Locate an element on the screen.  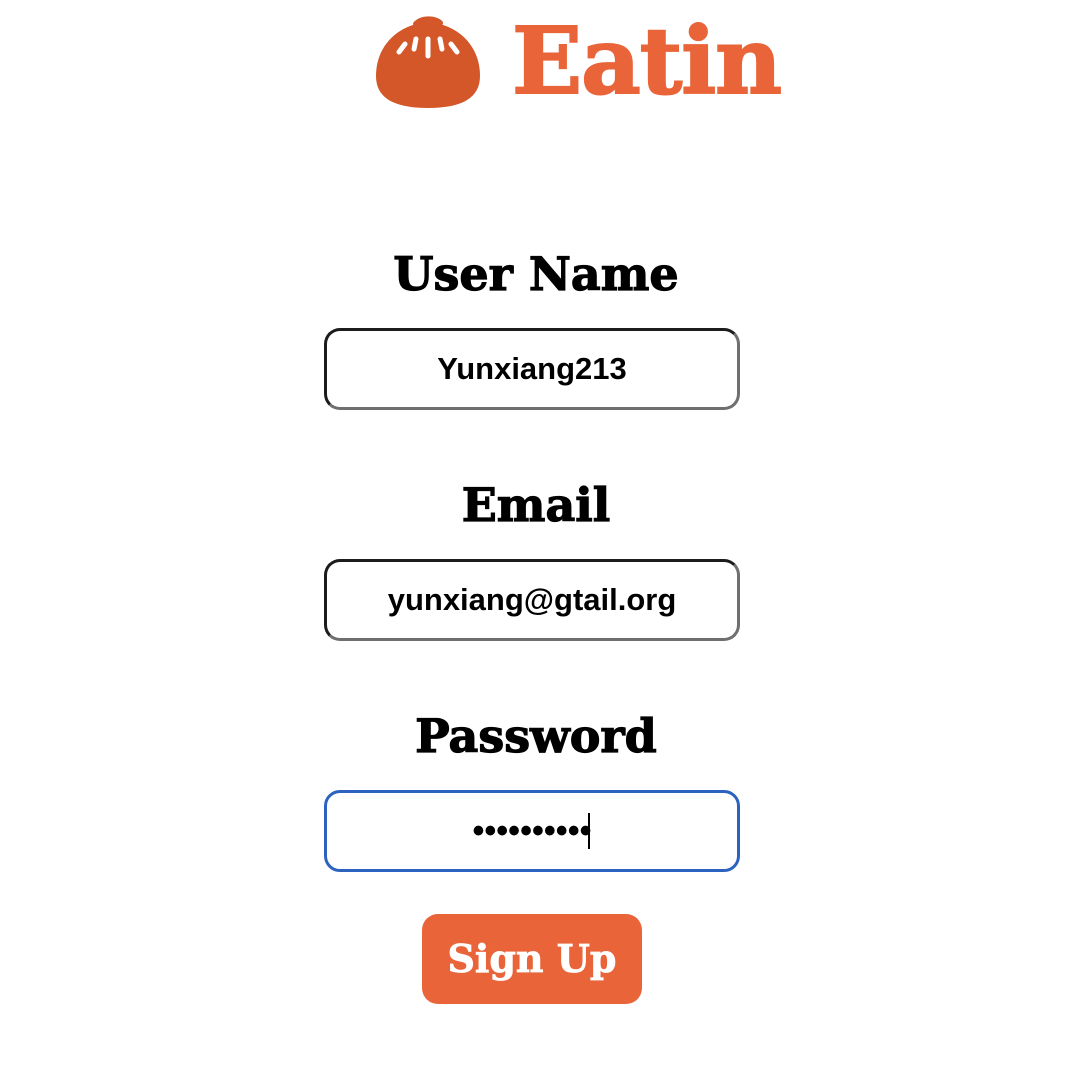
text-caret is located at coordinates (589, 831).